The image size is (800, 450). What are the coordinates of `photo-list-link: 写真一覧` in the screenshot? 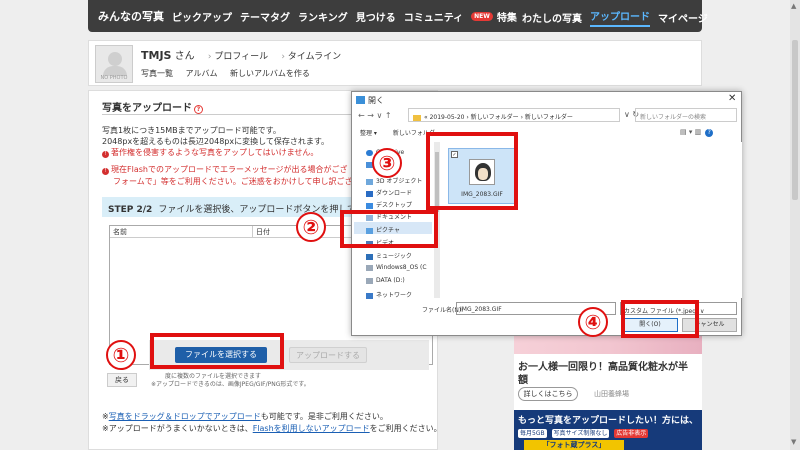 It's located at (157, 73).